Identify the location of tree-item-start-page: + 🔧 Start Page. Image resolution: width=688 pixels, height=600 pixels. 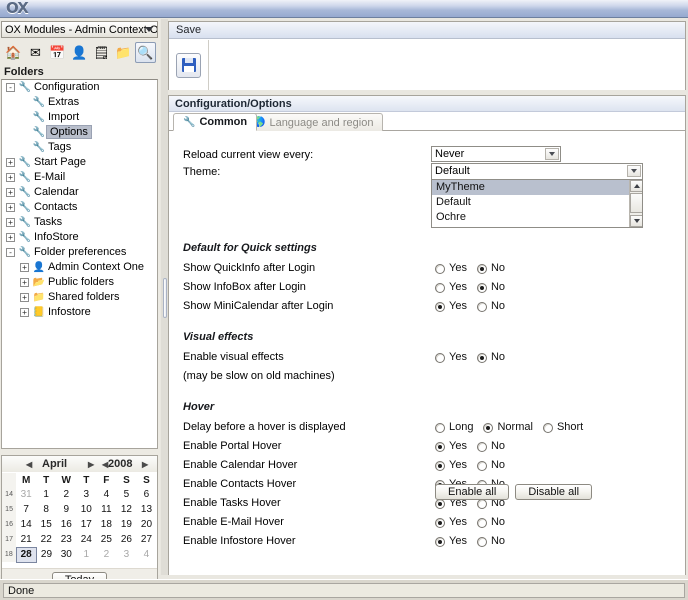
(79, 162).